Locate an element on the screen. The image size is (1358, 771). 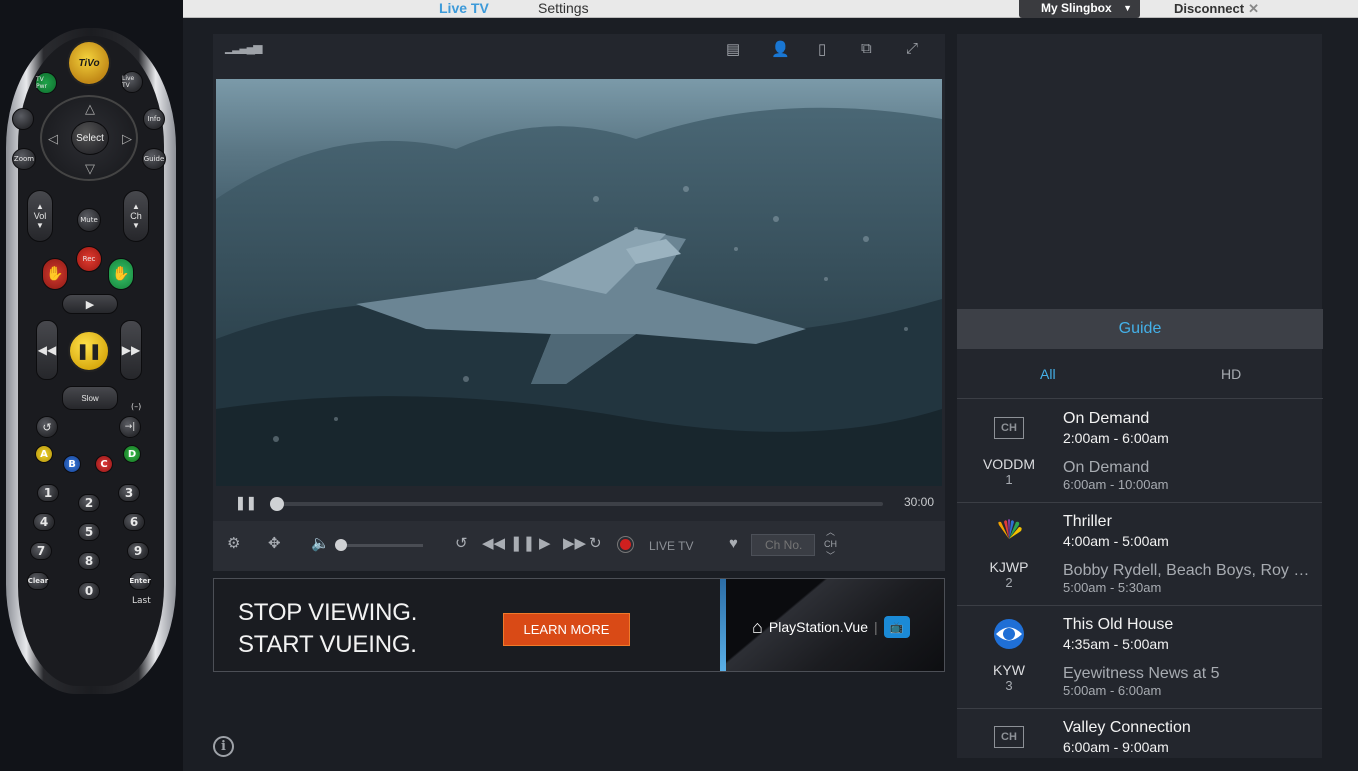
skip-icon: →| is located at coordinates (130, 427).